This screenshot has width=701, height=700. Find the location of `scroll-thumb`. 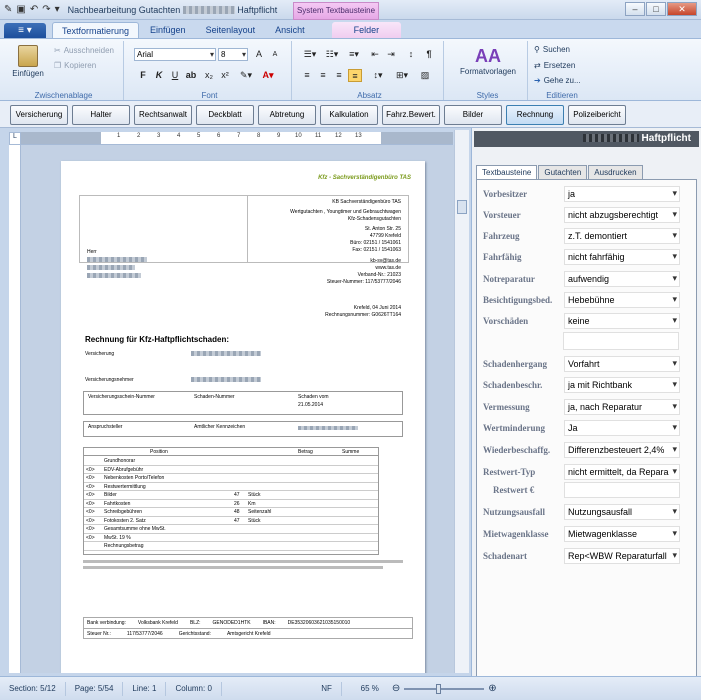

scroll-thumb is located at coordinates (462, 207).